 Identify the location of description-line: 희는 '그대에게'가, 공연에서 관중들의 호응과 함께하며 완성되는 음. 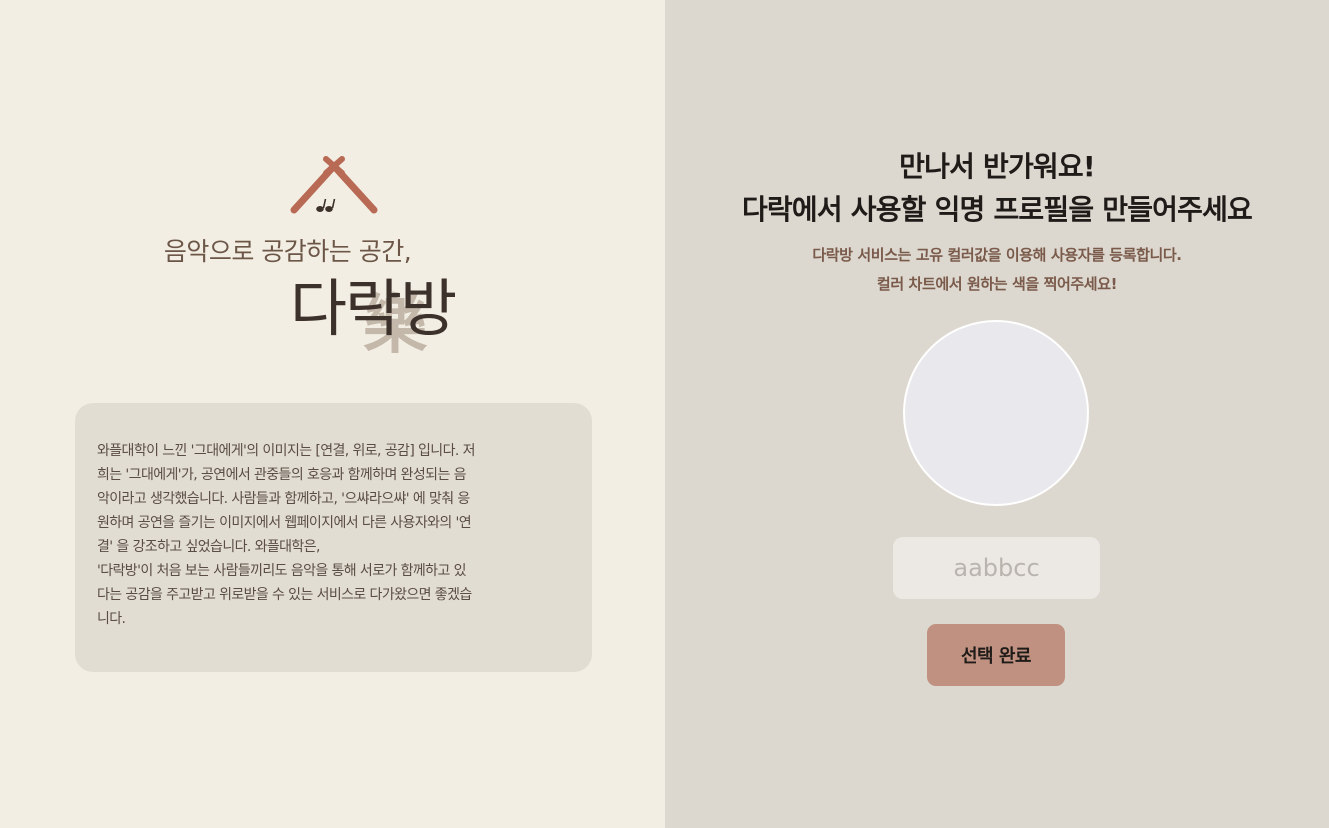
(281, 475).